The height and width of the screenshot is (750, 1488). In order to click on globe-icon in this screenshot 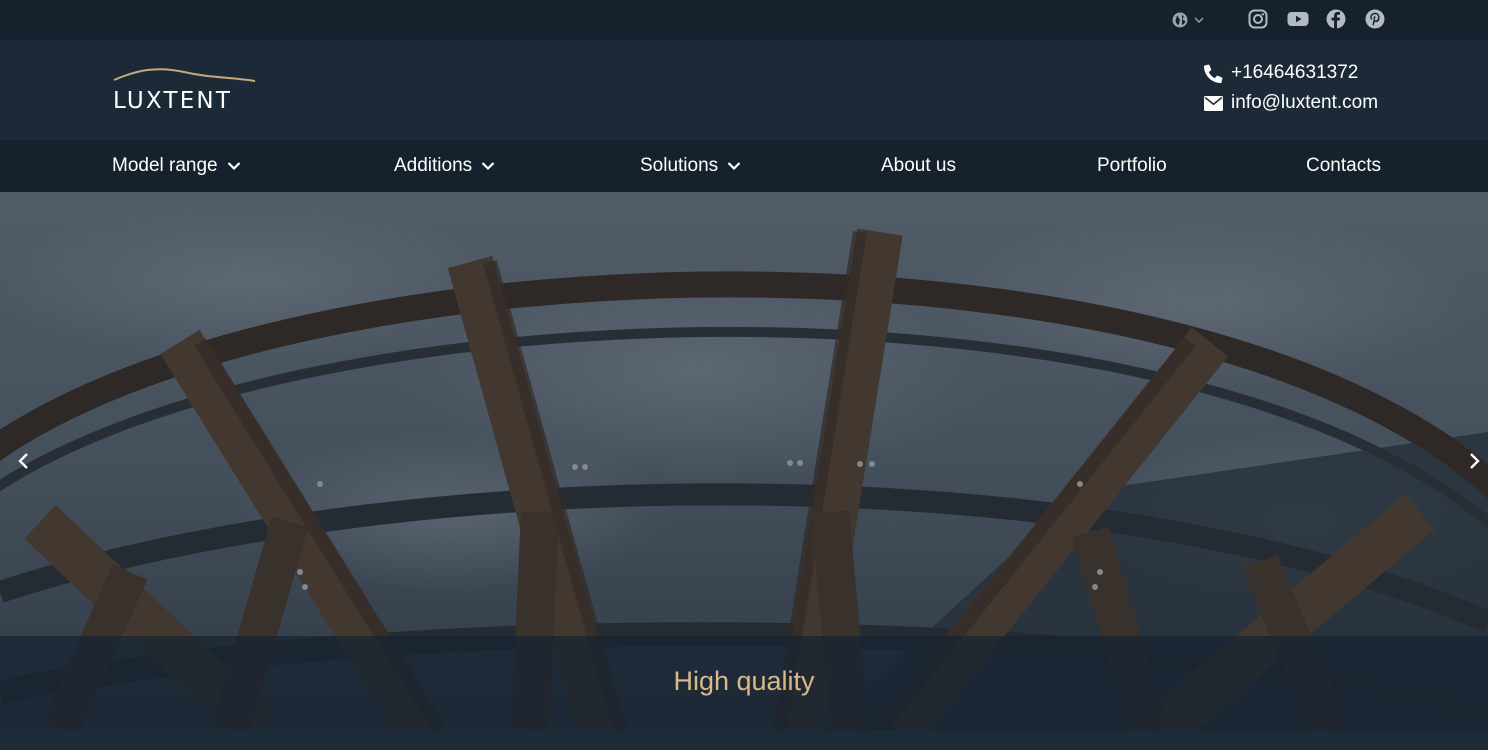, I will do `click(1180, 20)`.